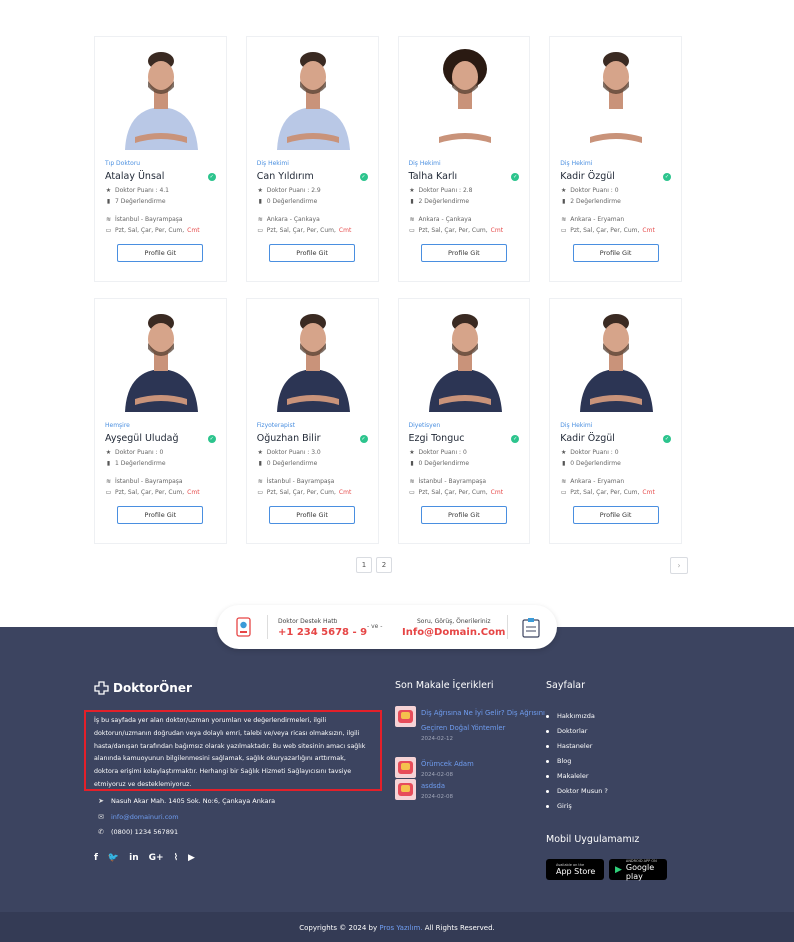 The width and height of the screenshot is (794, 942). I want to click on article-item: Örümcek Adam 2024-02-08, so click(473, 768).